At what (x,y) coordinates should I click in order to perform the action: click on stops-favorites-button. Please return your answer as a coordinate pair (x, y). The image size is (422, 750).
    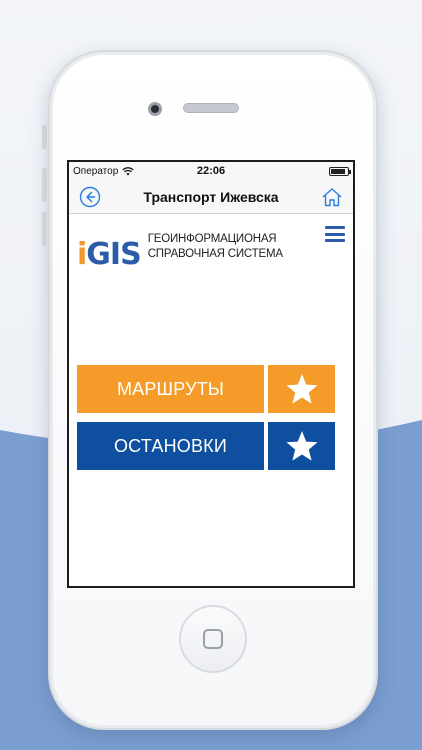
    Looking at the image, I should click on (301, 446).